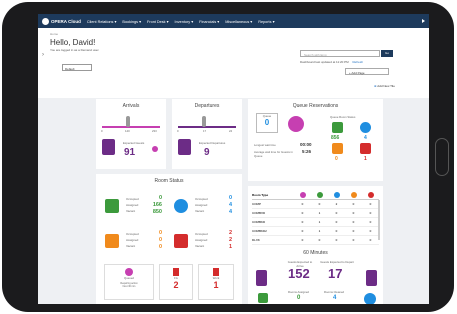 The image size is (457, 314). I want to click on inspected-vacant-label: Vacant, so click(200, 211).